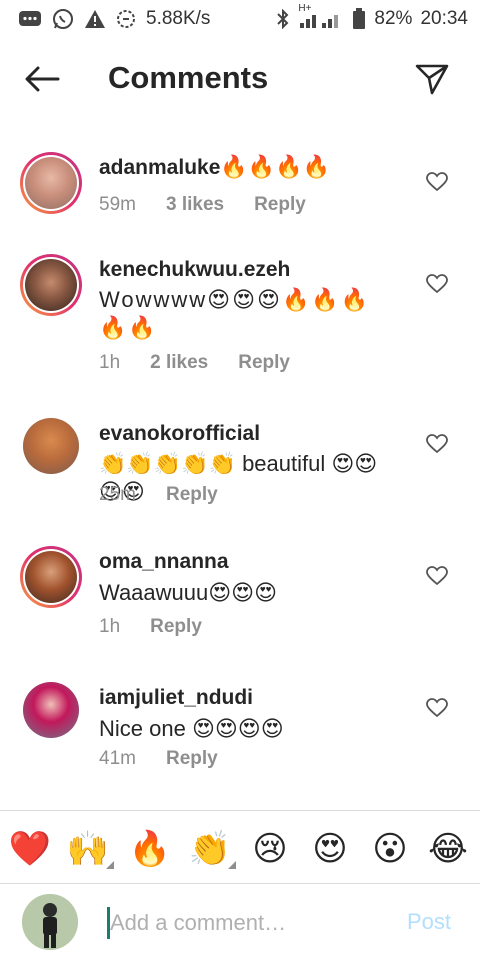  Describe the element at coordinates (179, 363) in the screenshot. I see `comment-likes: 2 likes` at that location.